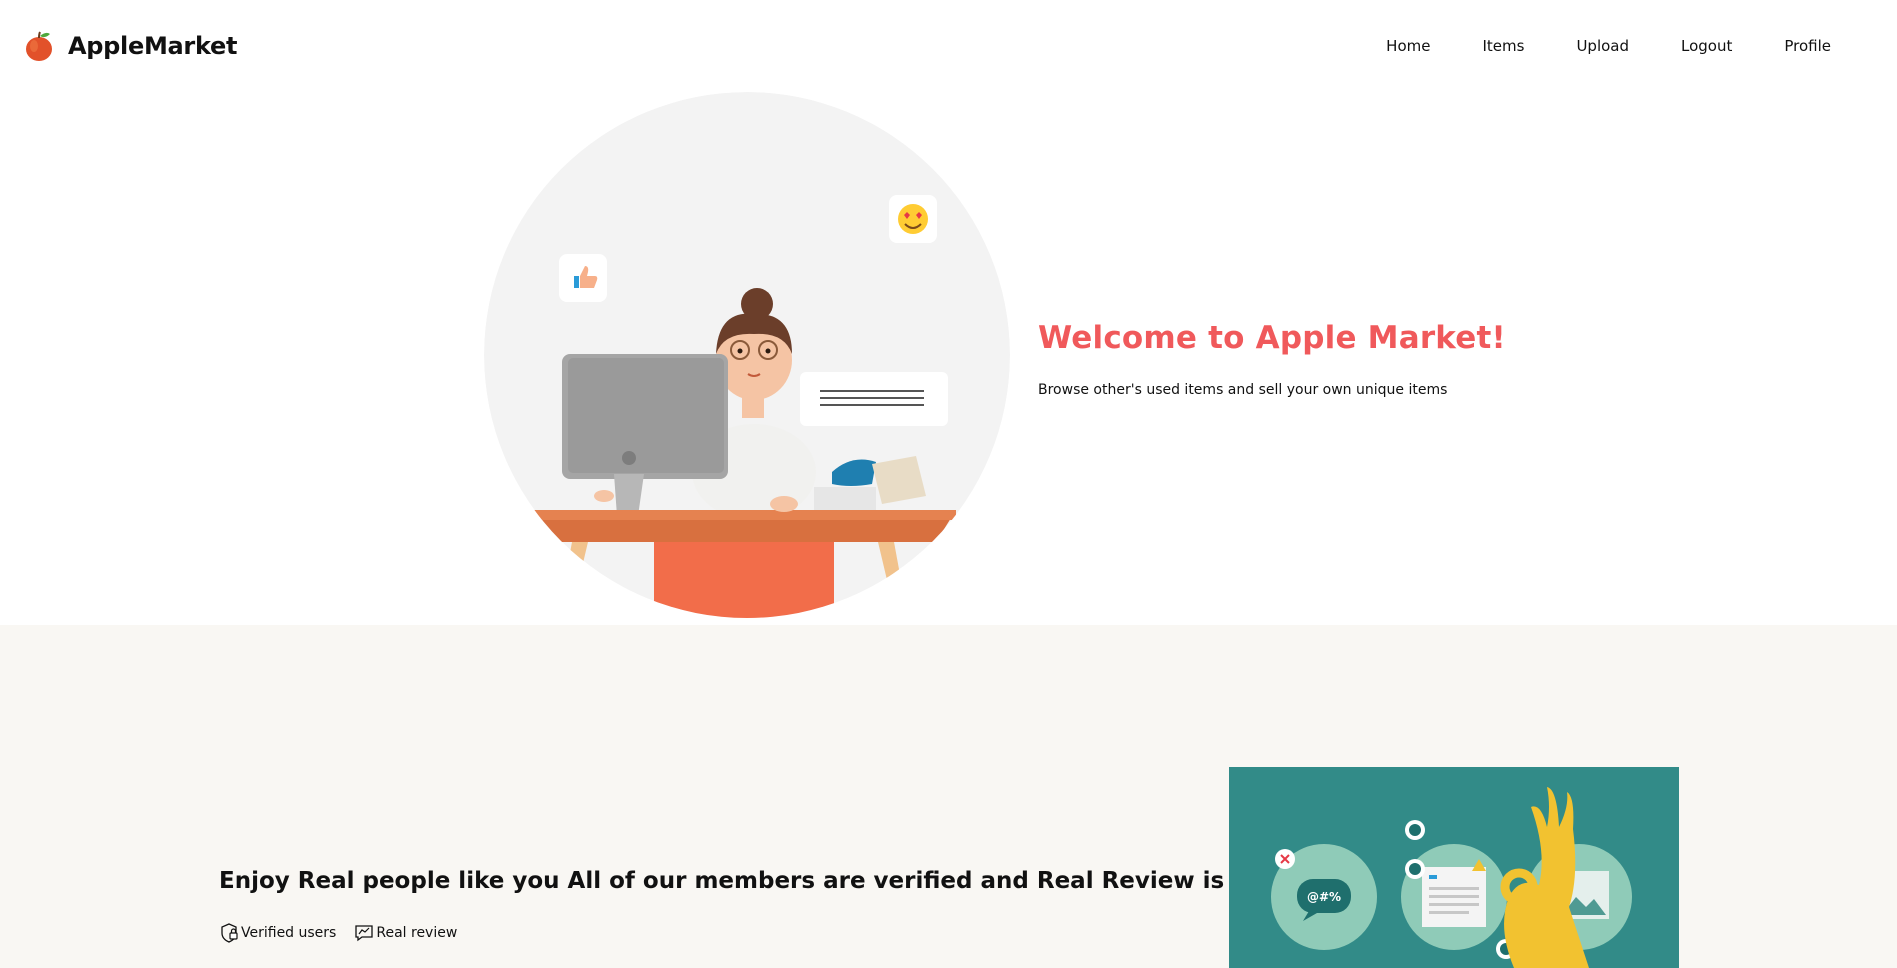  I want to click on badge-verified-users: Verified users, so click(278, 933).